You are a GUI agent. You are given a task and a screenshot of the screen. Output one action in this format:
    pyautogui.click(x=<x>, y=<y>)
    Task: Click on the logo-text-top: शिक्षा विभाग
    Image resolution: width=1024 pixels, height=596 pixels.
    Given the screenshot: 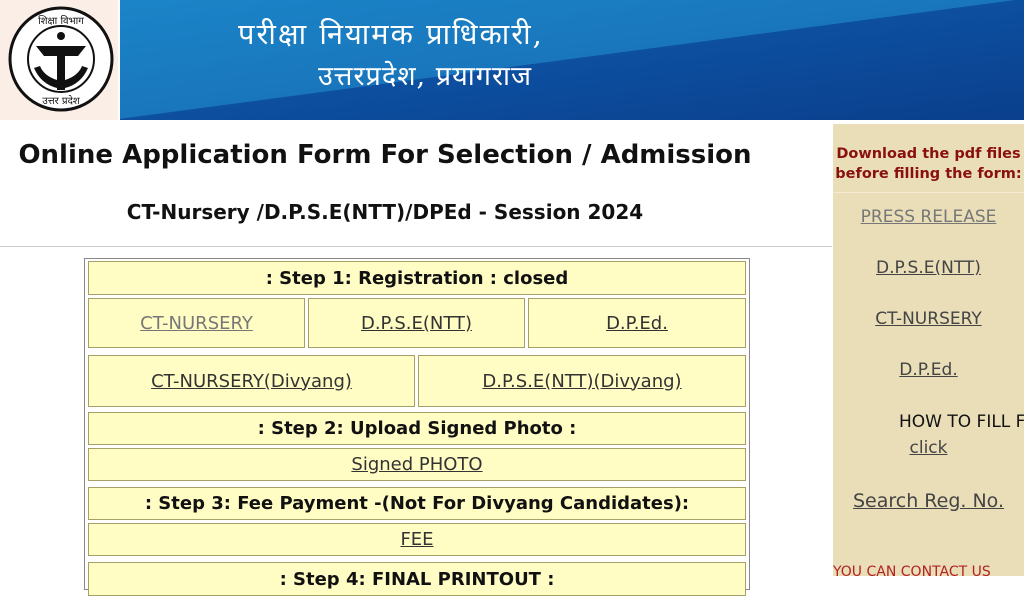 What is the action you would take?
    pyautogui.click(x=61, y=21)
    